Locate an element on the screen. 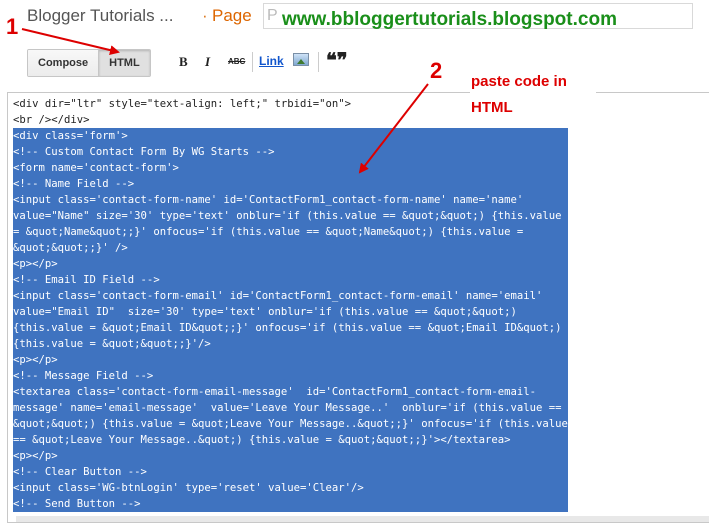  instruction-note-line2: HTML is located at coordinates (492, 107).